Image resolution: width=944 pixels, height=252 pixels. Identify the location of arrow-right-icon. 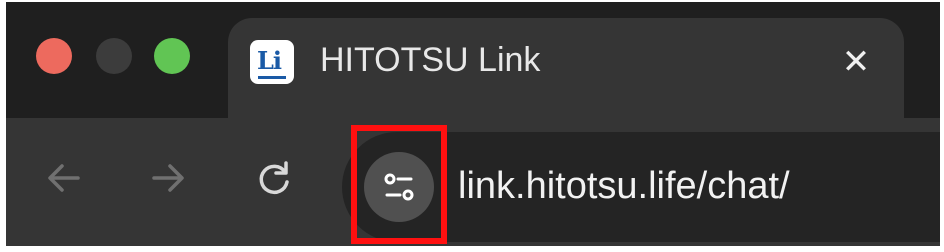
(168, 178).